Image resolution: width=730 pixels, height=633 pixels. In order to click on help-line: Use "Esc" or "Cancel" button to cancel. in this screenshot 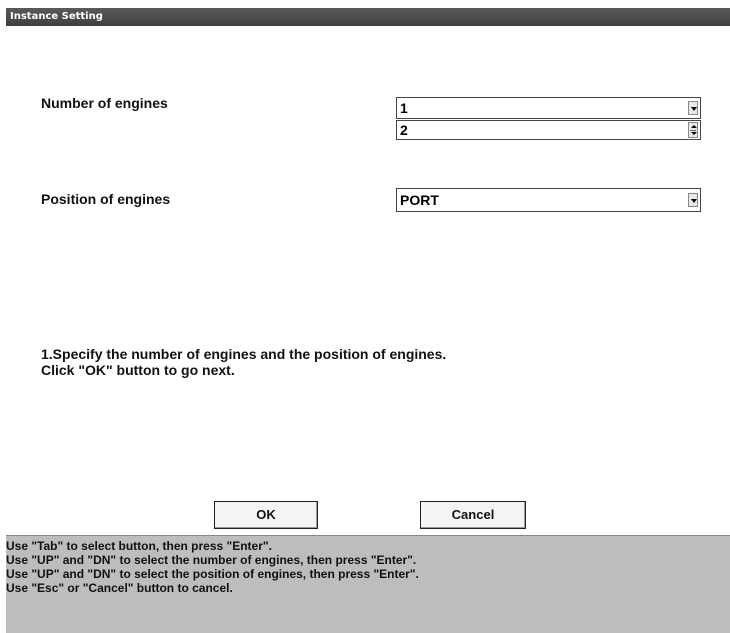, I will do `click(119, 588)`.